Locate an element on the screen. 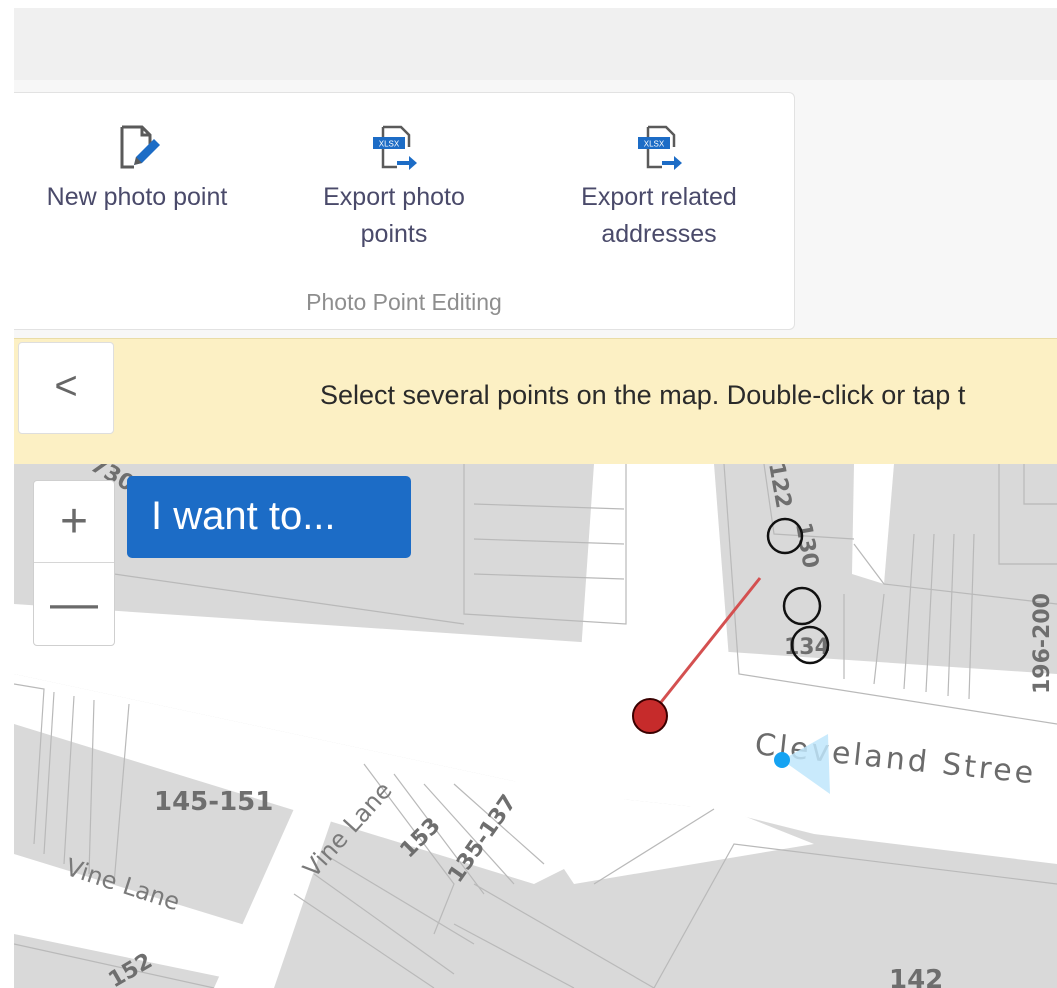 The width and height of the screenshot is (1057, 988). edit-document-icon is located at coordinates (140, 147).